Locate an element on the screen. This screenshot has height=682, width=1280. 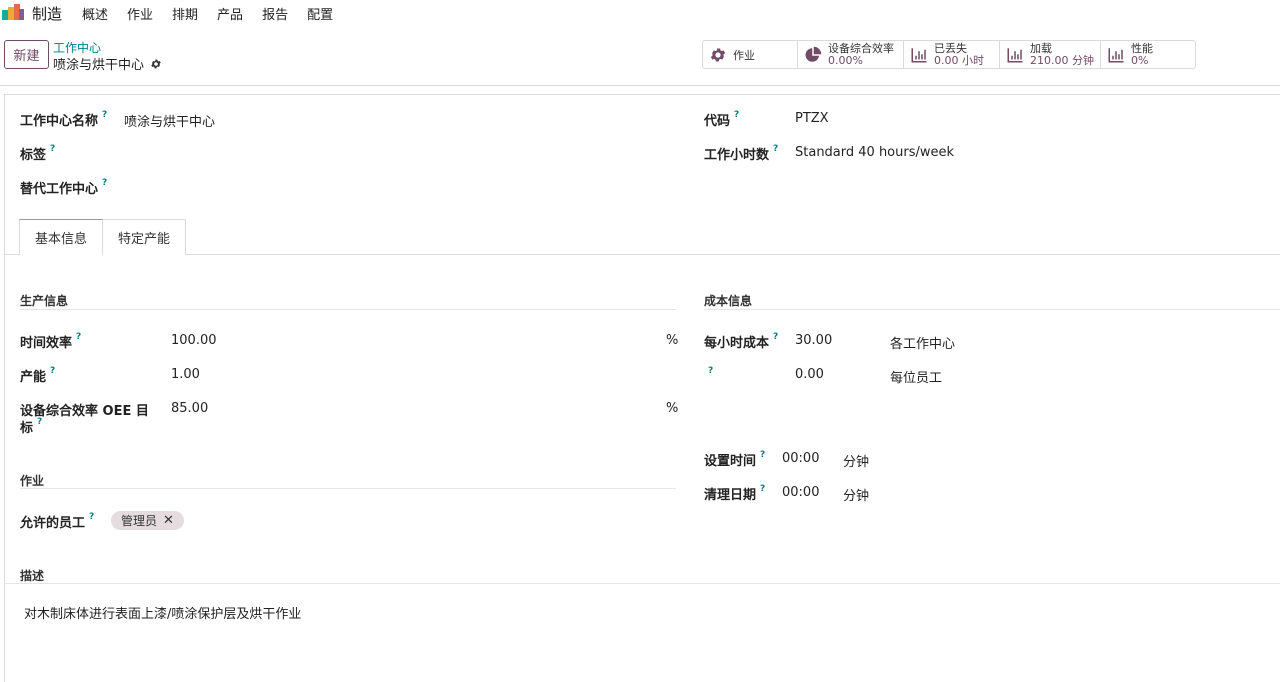
employee-cost-label: ? is located at coordinates (708, 373).